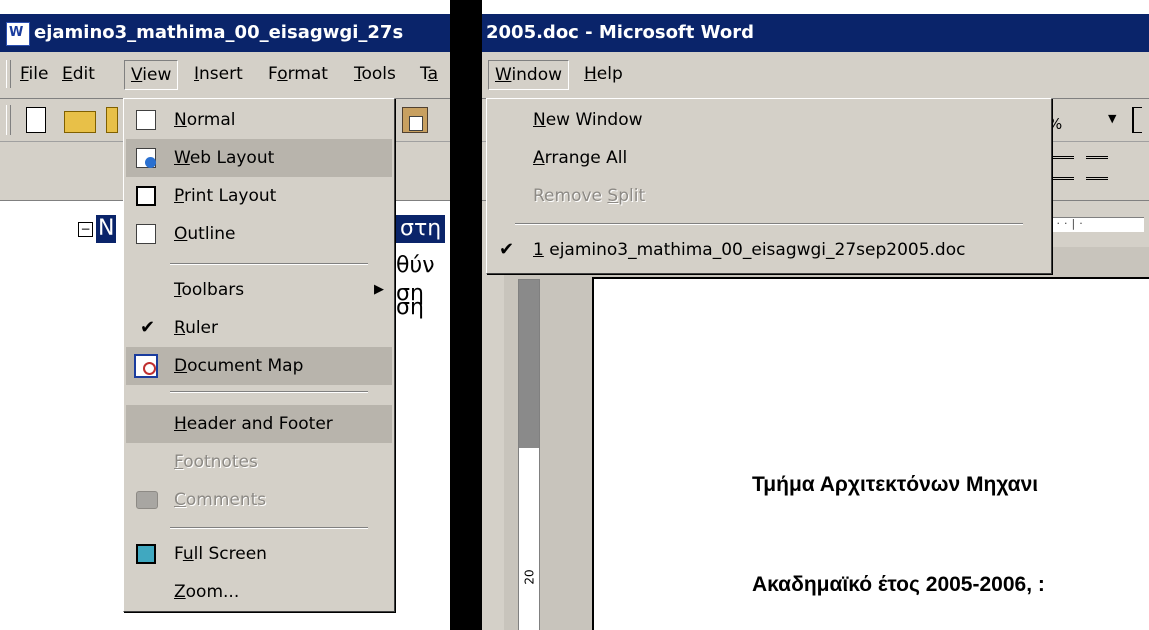 Image resolution: width=1149 pixels, height=630 pixels. Describe the element at coordinates (769, 196) in the screenshot. I see `menu-item-remove-split: Remove Split` at that location.